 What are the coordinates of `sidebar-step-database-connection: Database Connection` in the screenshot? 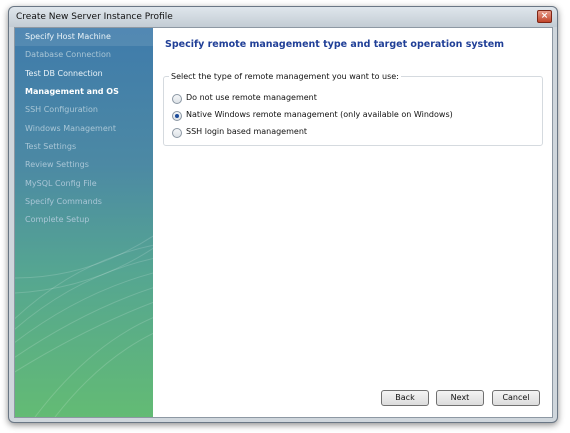 It's located at (68, 54).